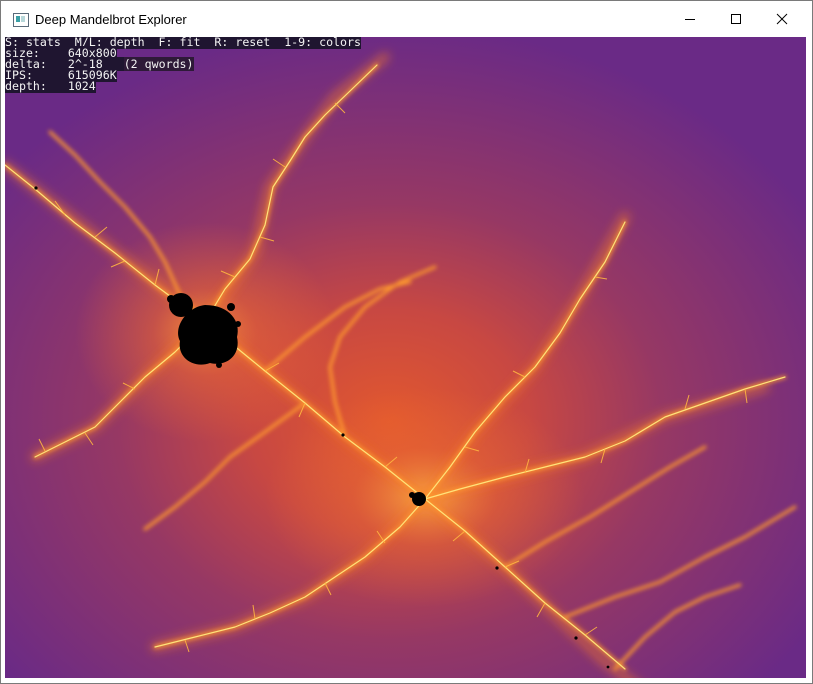 The image size is (813, 684). What do you see at coordinates (158, 64) in the screenshot?
I see `delta-note: (2 qwords)` at bounding box center [158, 64].